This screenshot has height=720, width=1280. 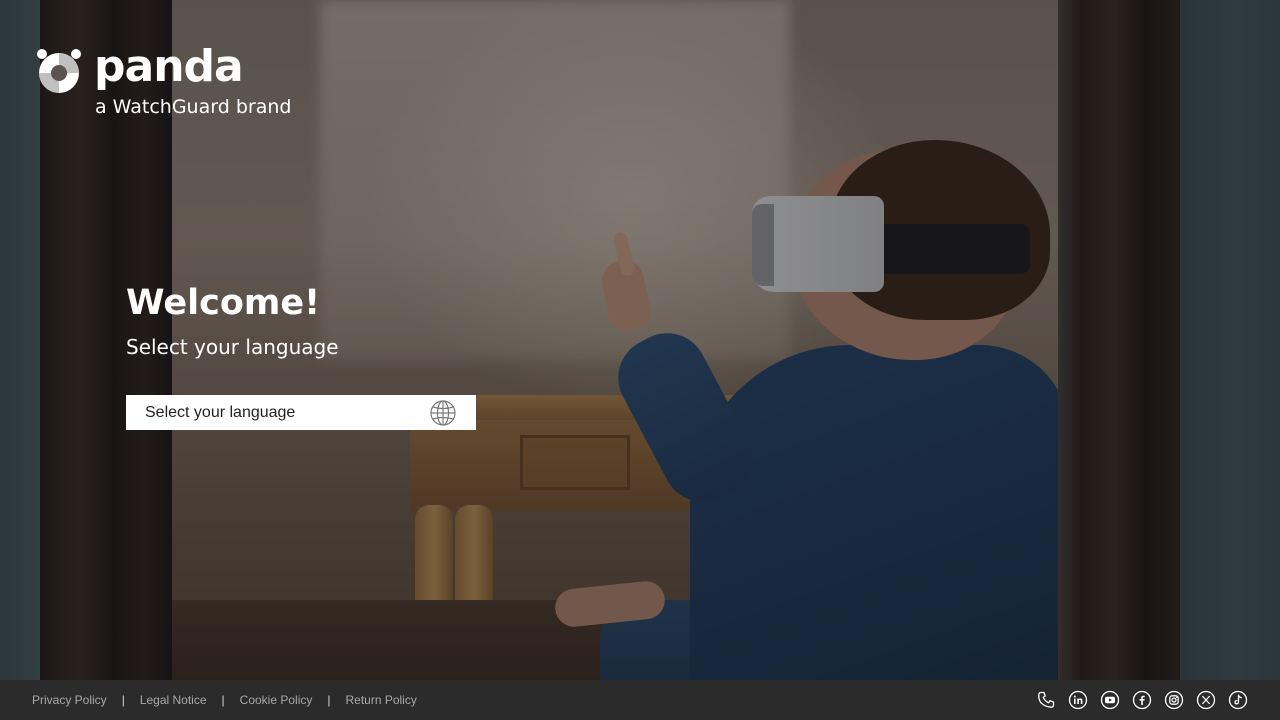 I want to click on linkedin-icon, so click(x=1078, y=700).